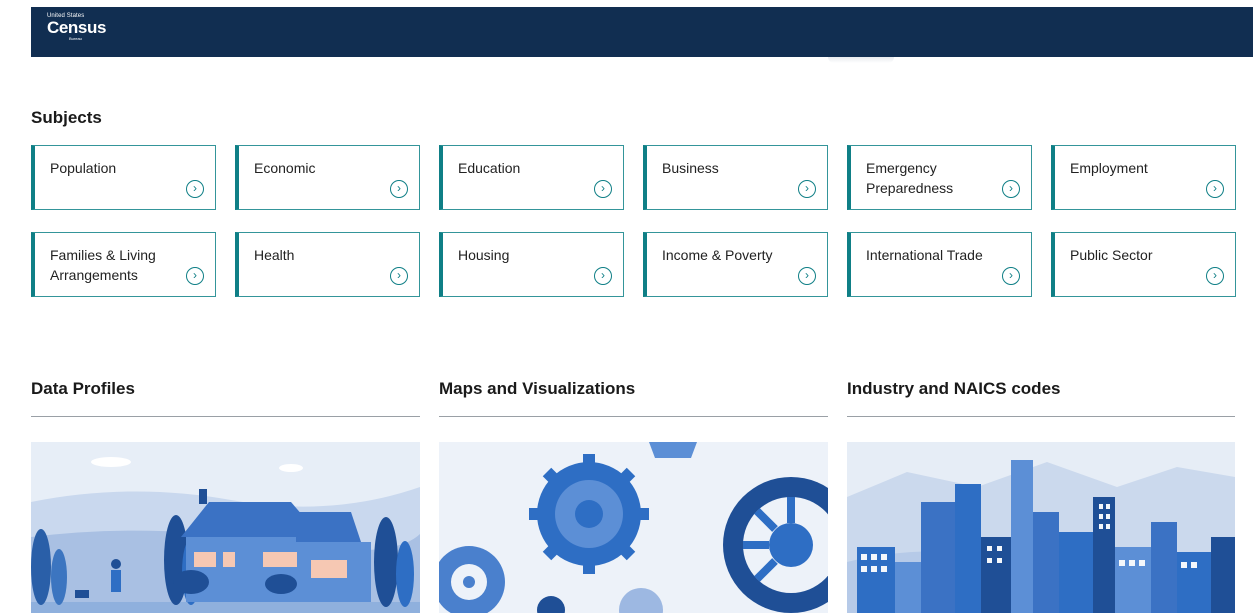 The image size is (1253, 613). Describe the element at coordinates (717, 255) in the screenshot. I see `subject-label: Income & Poverty` at that location.